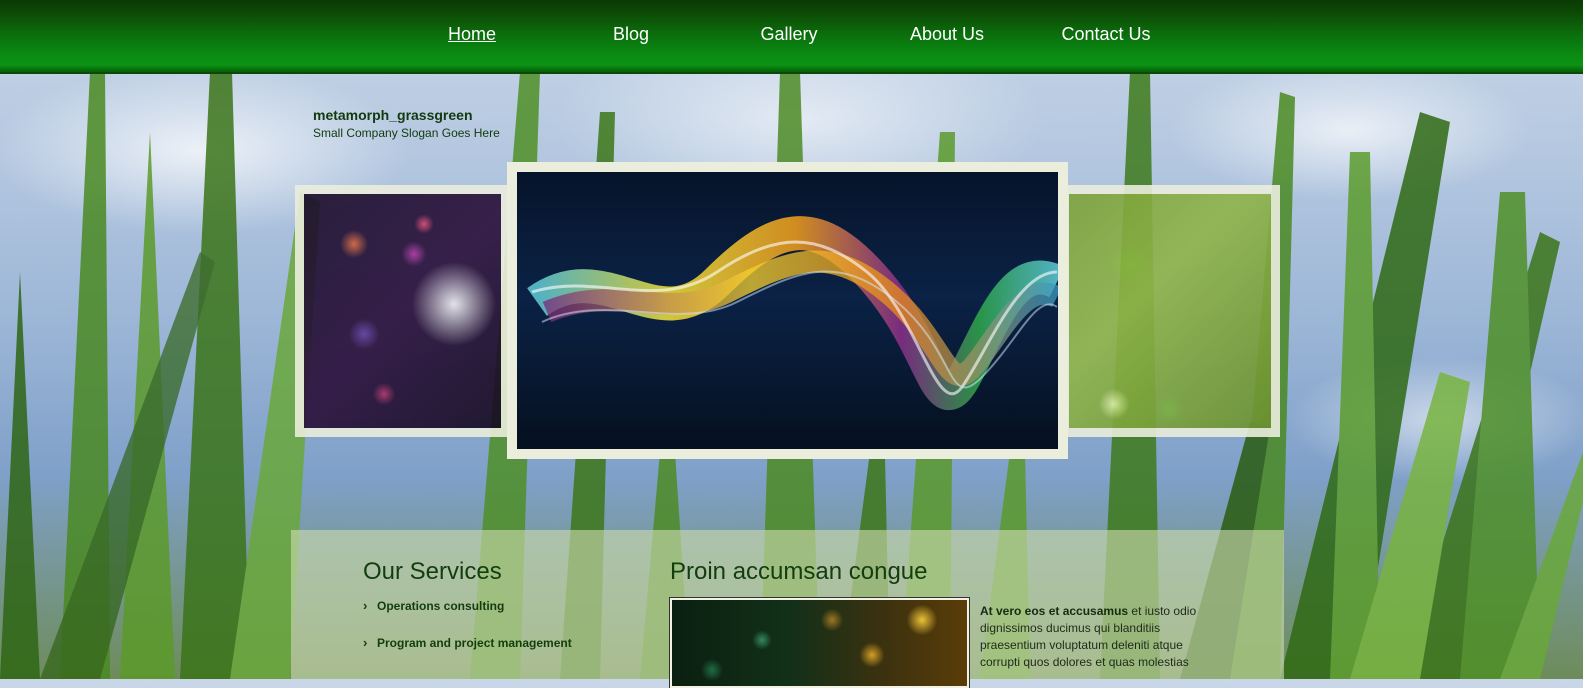  What do you see at coordinates (432, 571) in the screenshot?
I see `services-heading: Our Services` at bounding box center [432, 571].